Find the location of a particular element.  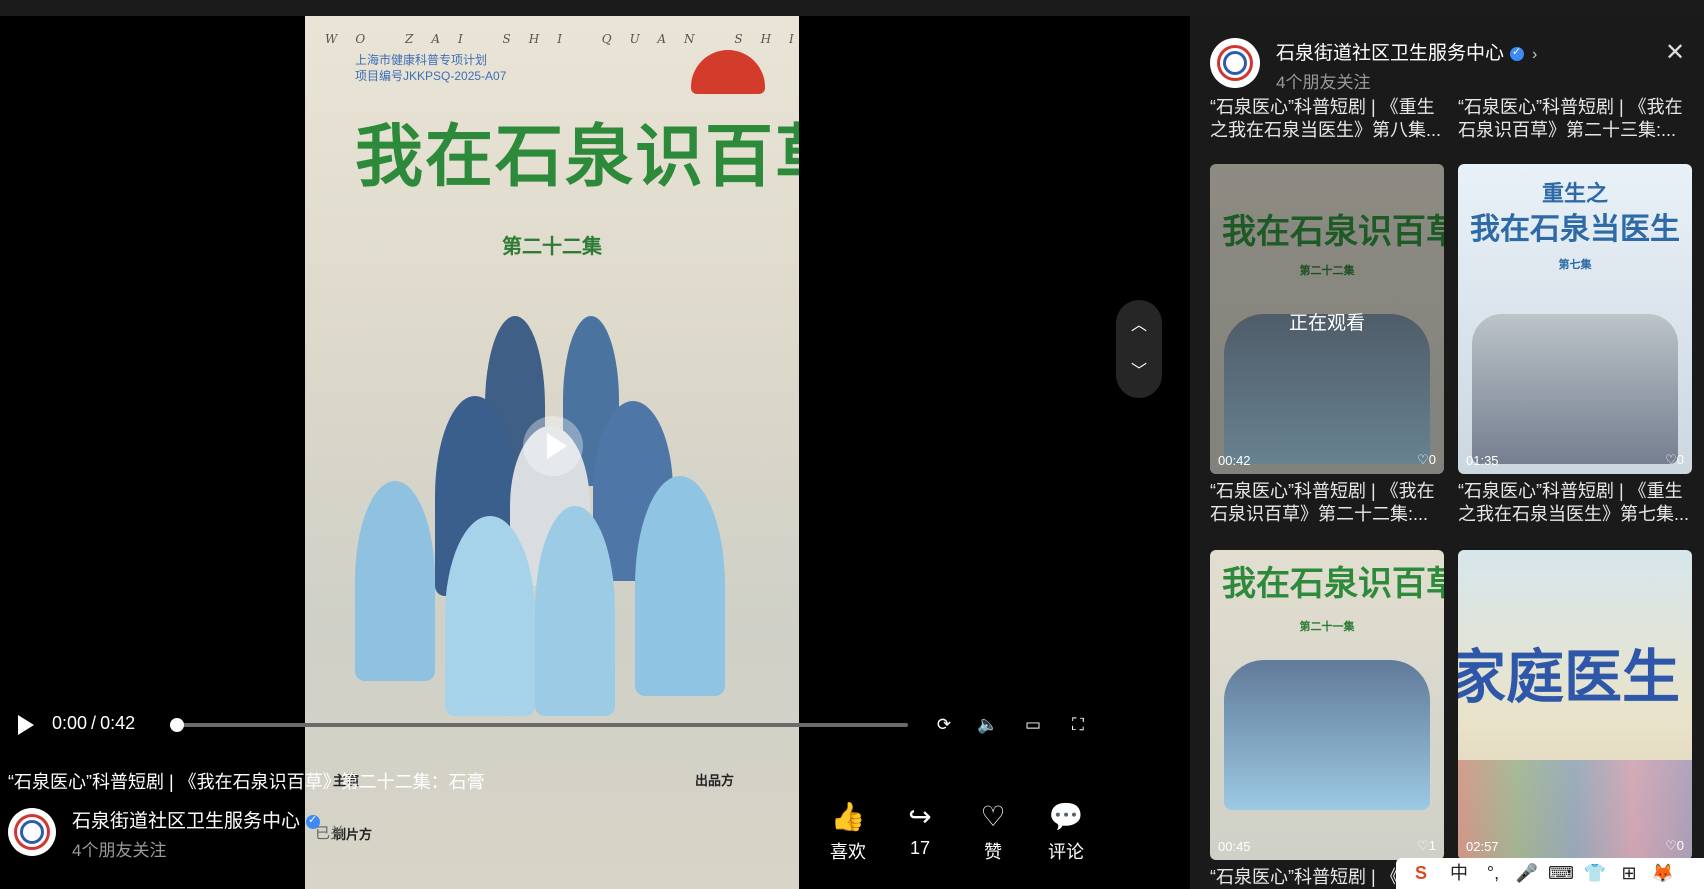

mascot-icon: 🦊 is located at coordinates (1663, 873).